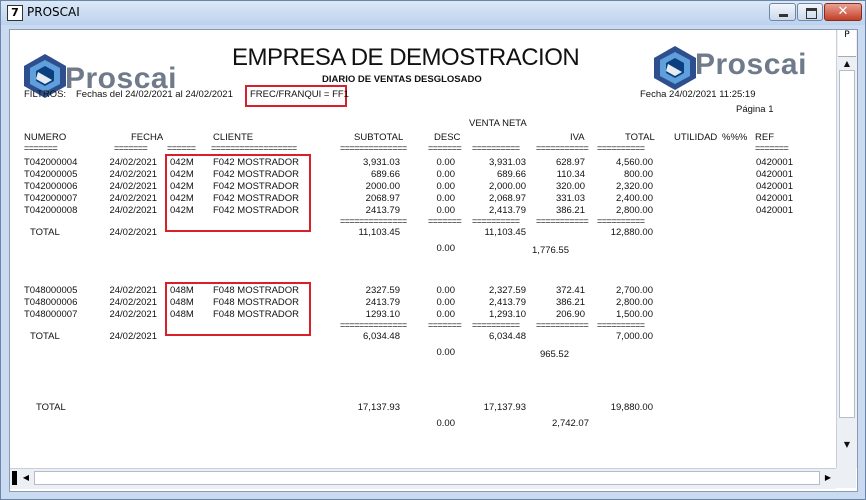  Describe the element at coordinates (828, 478) in the screenshot. I see `scroll-right-icon: ▶` at that location.